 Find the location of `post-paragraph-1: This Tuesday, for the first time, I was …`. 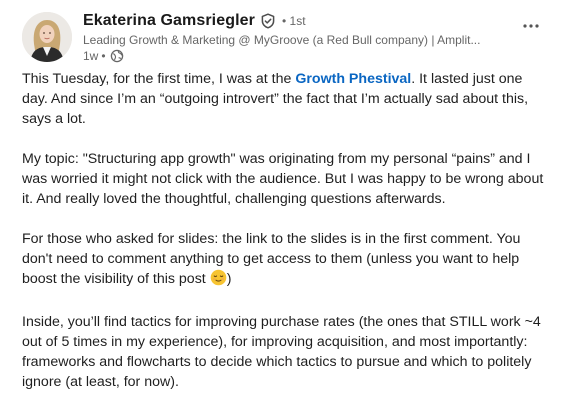

post-paragraph-1: This Tuesday, for the first time, I was … is located at coordinates (287, 99).